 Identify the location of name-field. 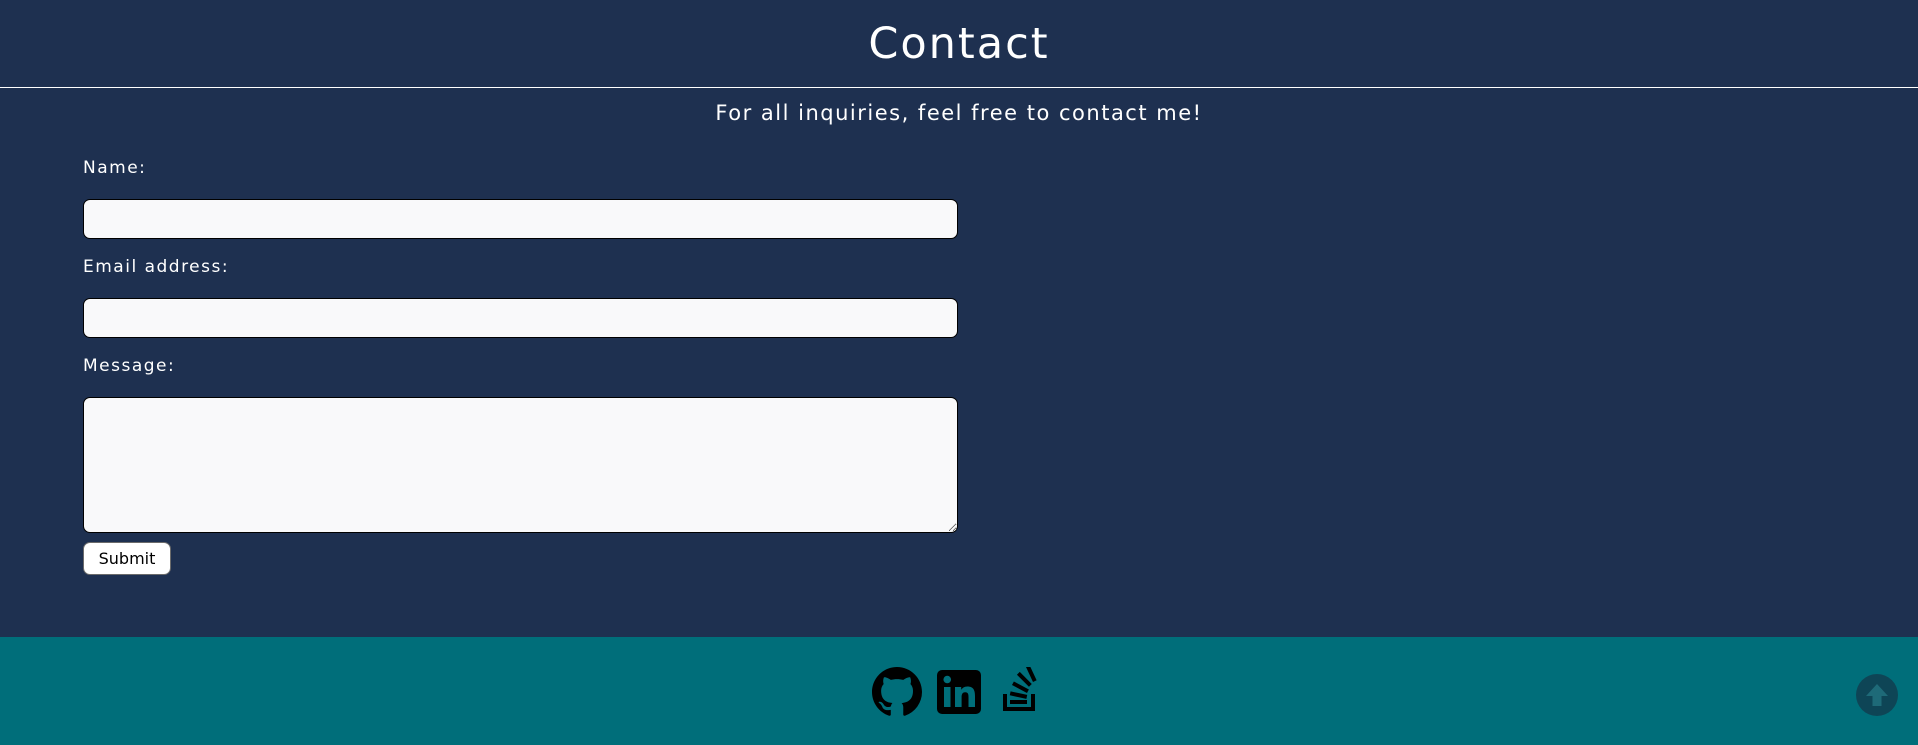
(520, 219).